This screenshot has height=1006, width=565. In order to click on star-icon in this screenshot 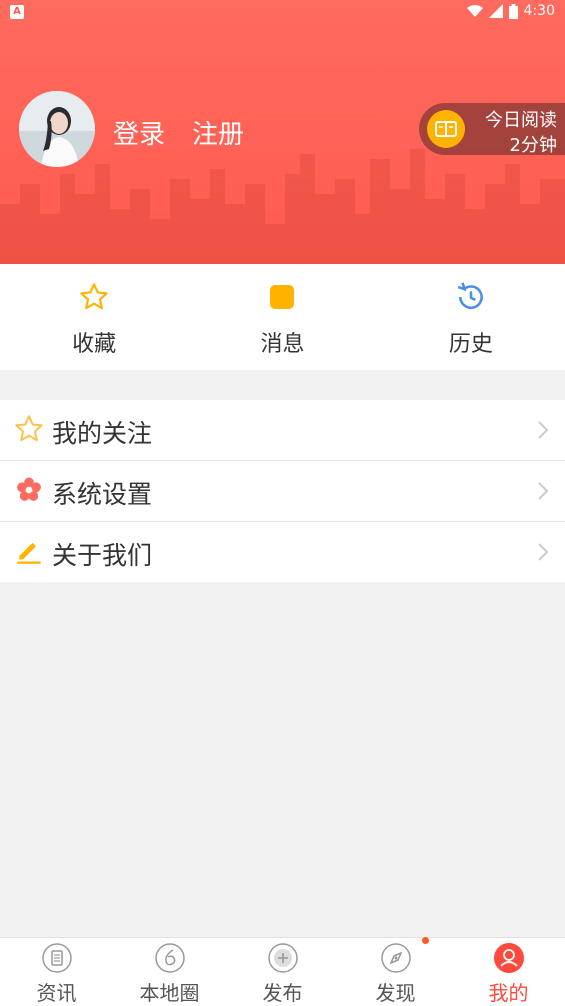, I will do `click(94, 297)`.